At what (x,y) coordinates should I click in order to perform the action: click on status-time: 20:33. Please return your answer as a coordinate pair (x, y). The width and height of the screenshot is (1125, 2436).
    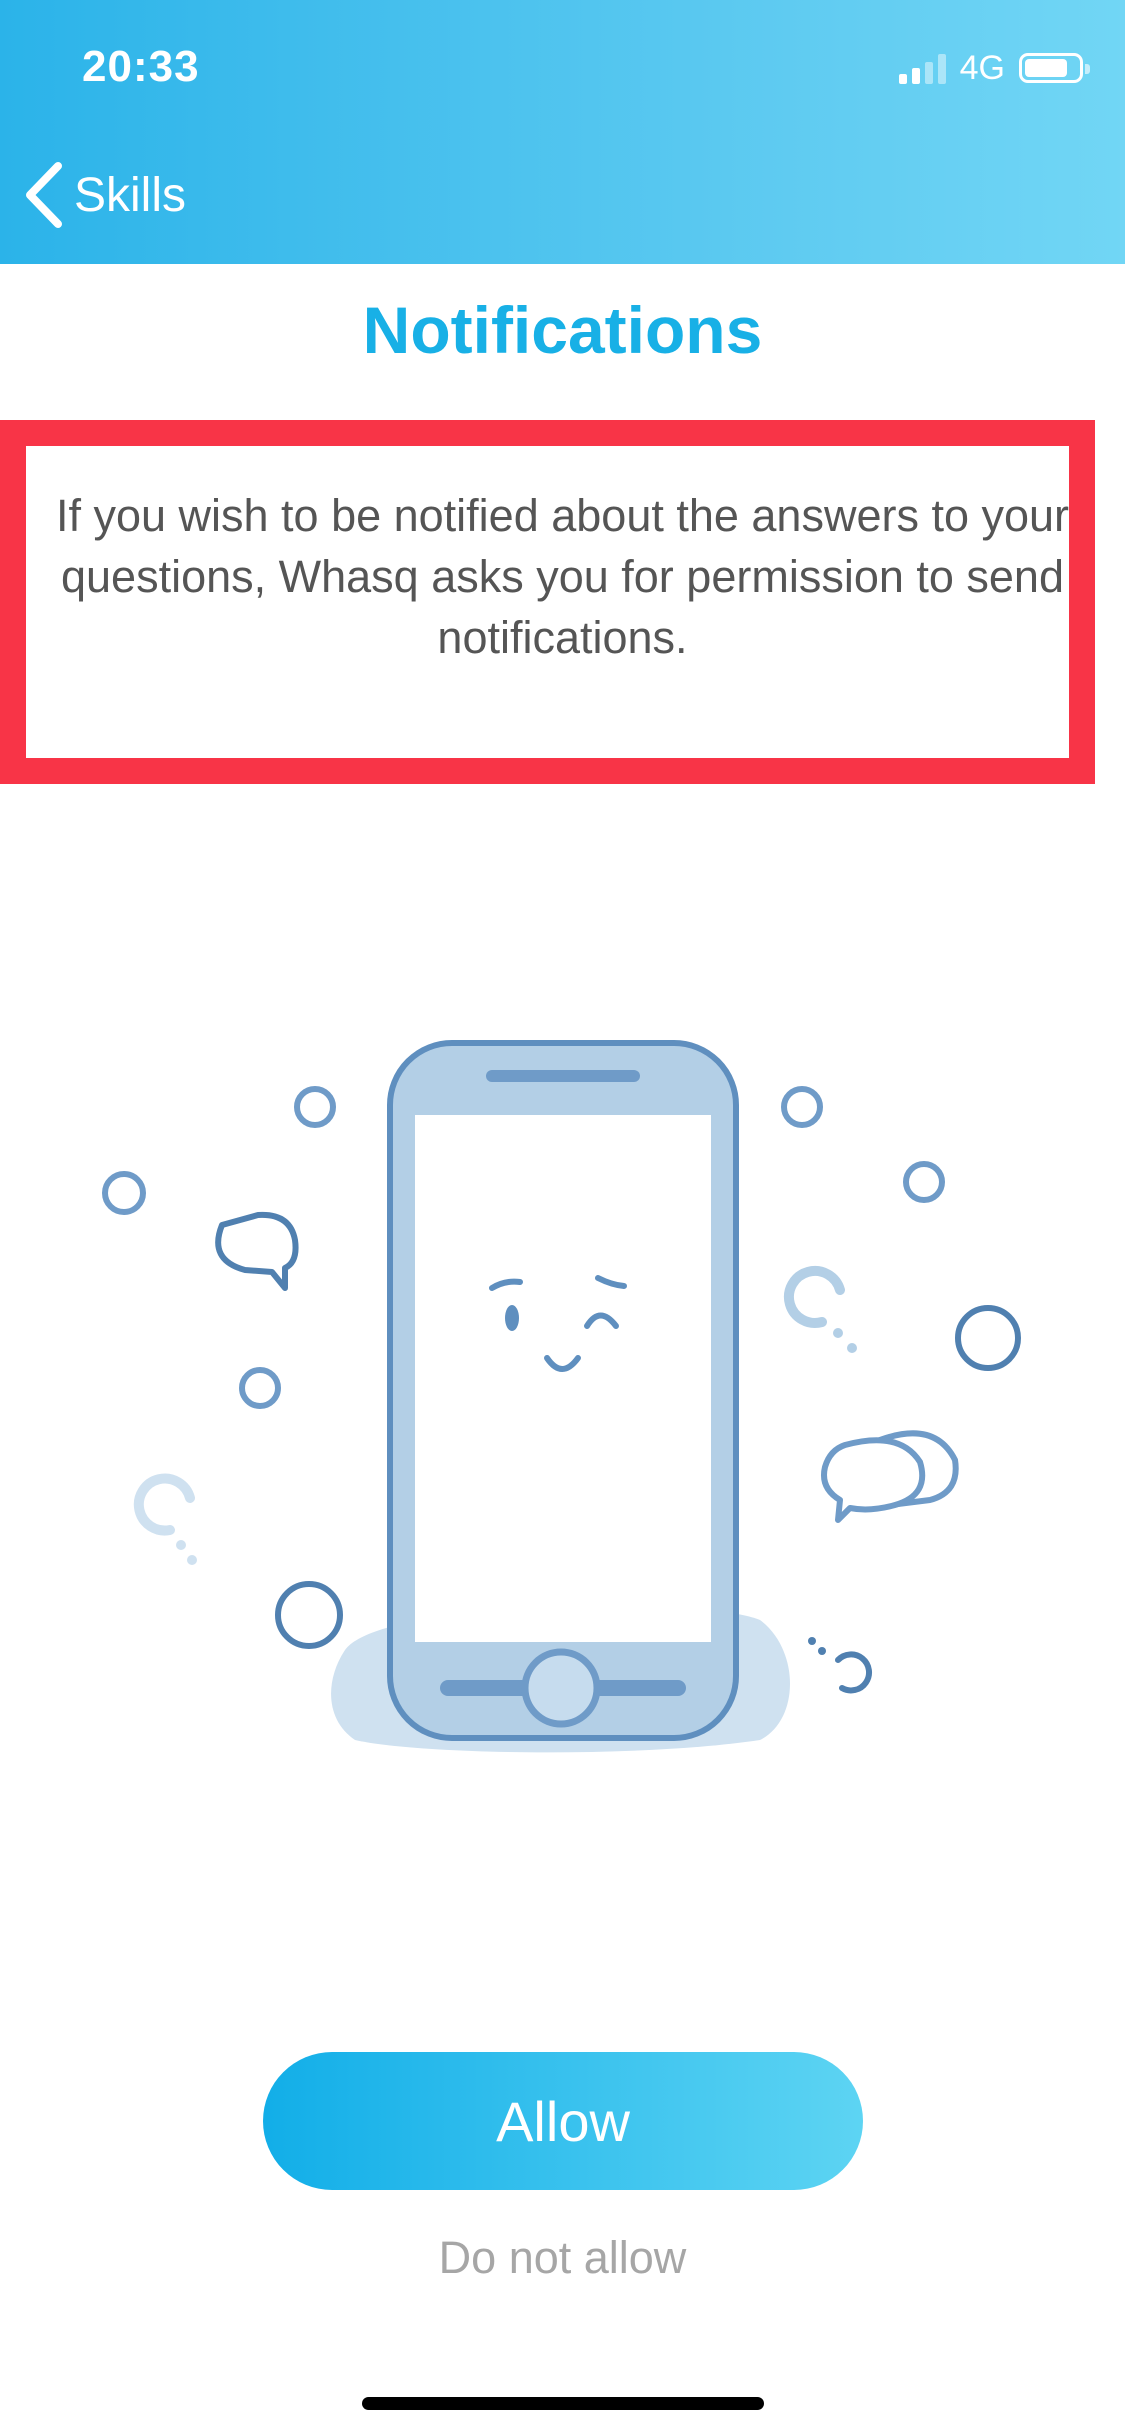
    Looking at the image, I should click on (141, 66).